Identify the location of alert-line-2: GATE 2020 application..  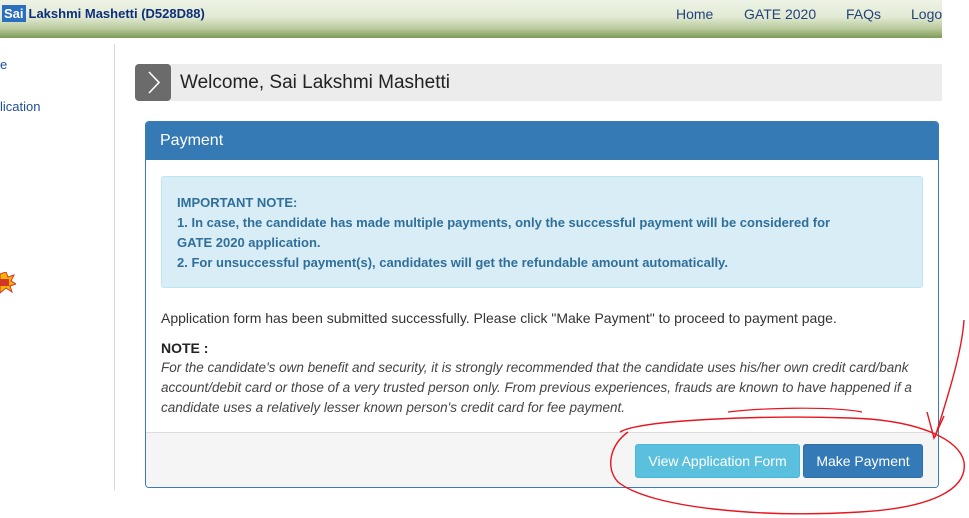
(249, 242).